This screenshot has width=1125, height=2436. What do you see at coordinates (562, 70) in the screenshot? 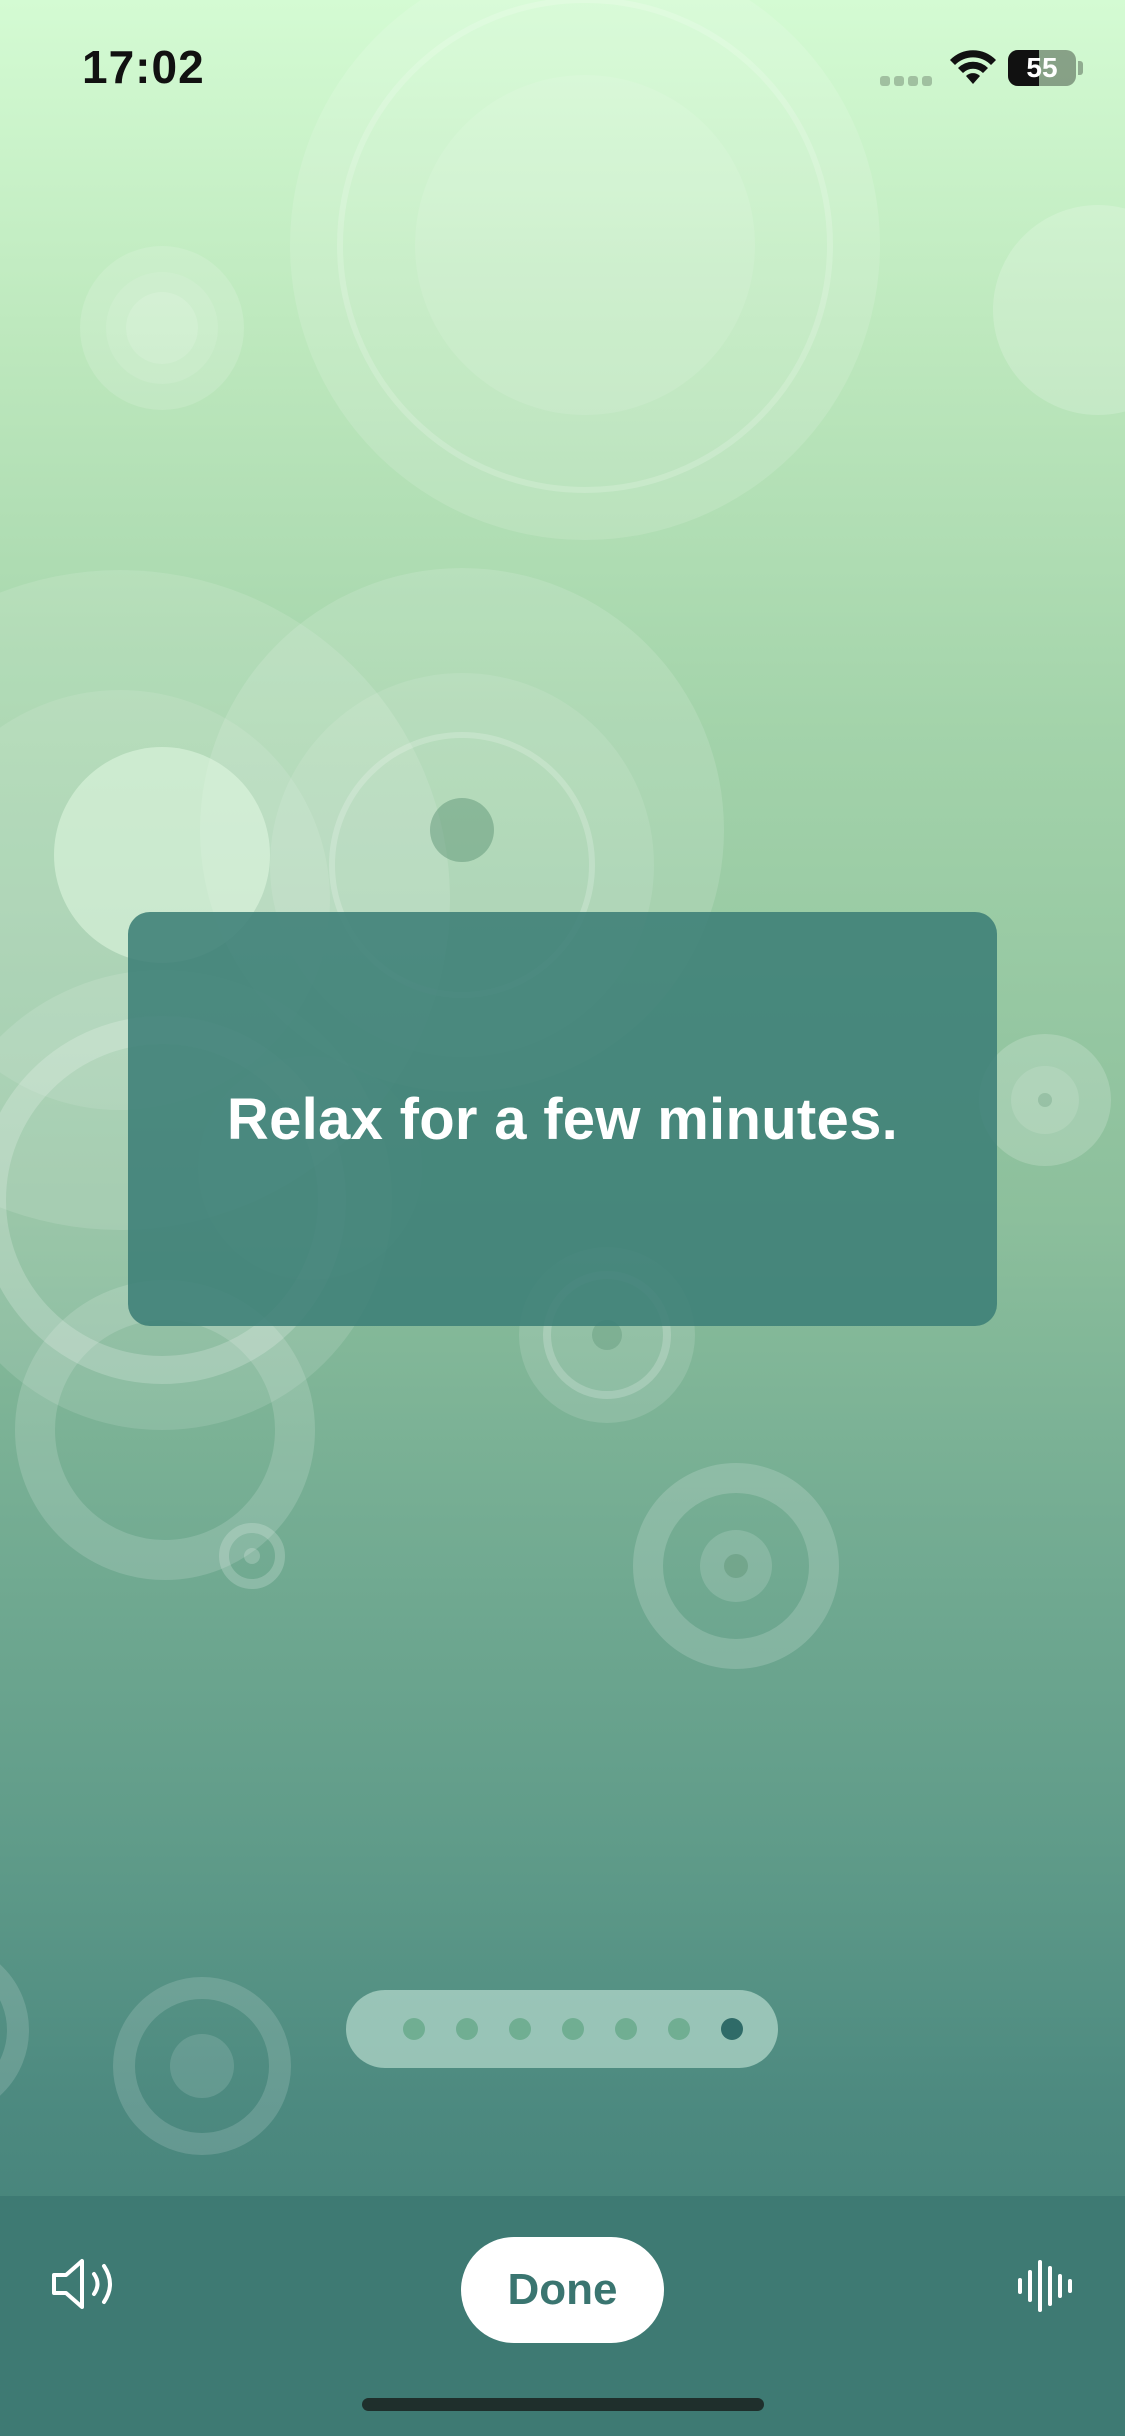
I see `status-bar: 17:02 55` at bounding box center [562, 70].